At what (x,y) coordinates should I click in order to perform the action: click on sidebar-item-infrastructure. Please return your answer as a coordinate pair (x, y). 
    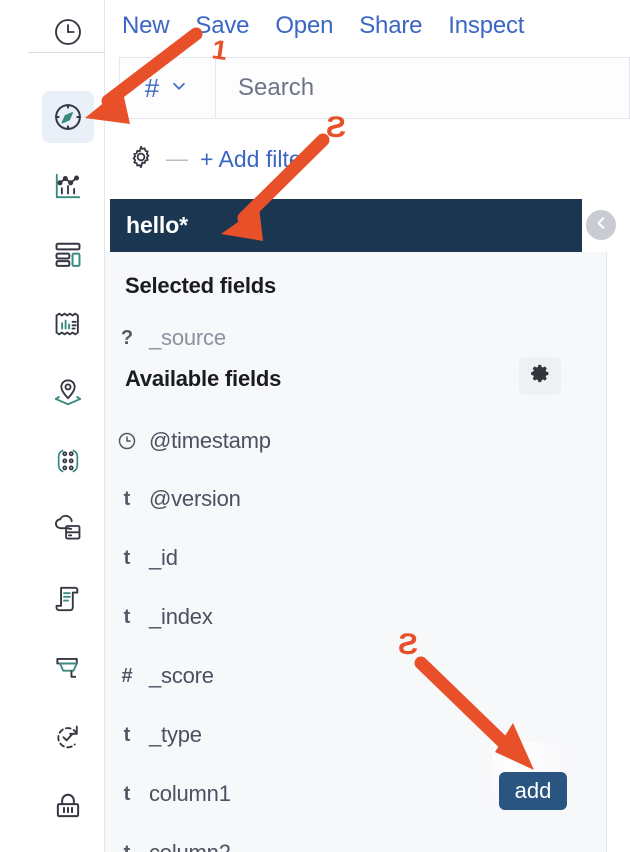
    Looking at the image, I should click on (68, 530).